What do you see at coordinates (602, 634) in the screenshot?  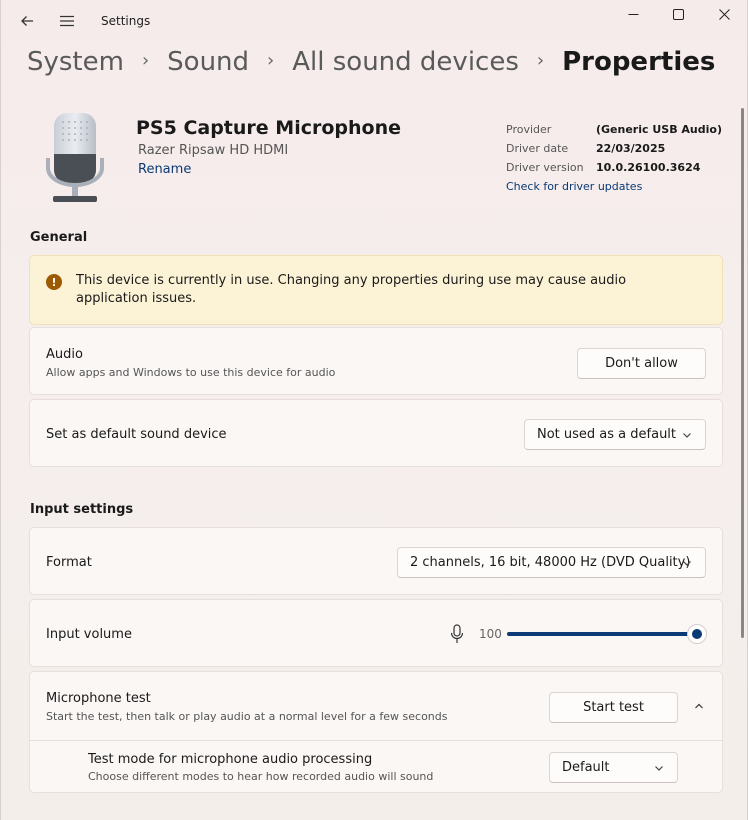 I see `input-volume-track` at bounding box center [602, 634].